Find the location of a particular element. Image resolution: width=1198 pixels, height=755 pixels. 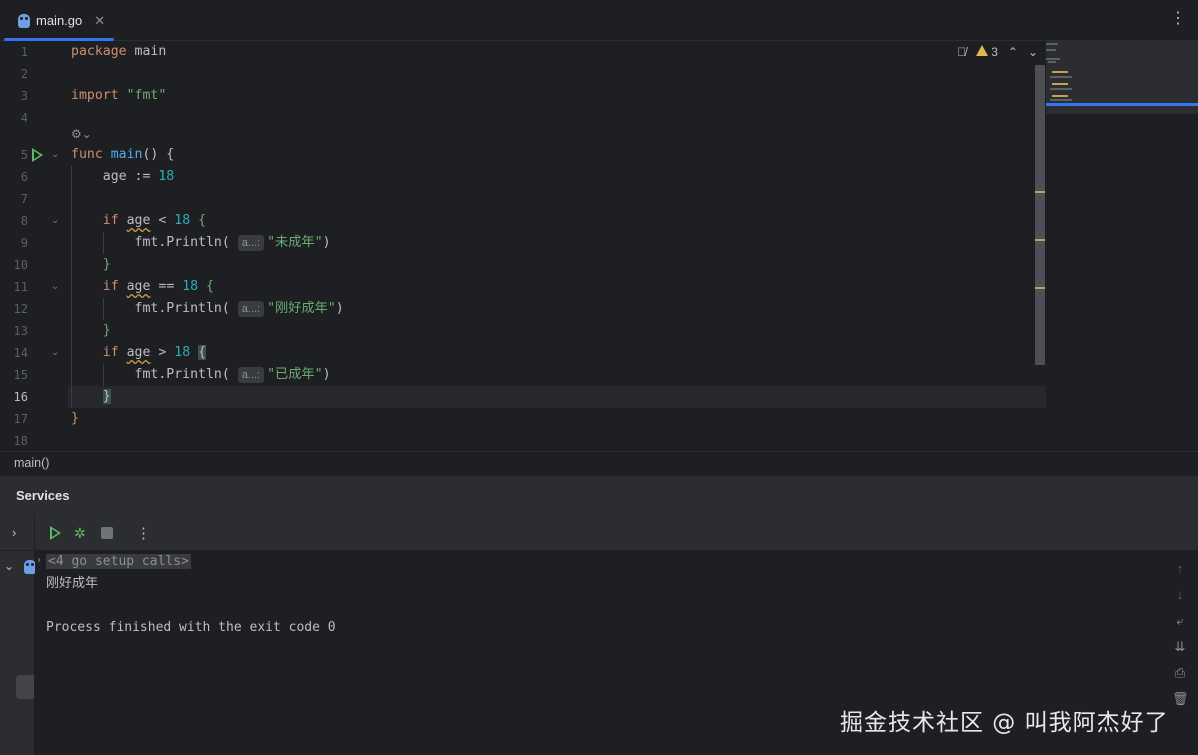

services-title: Services is located at coordinates (599, 495).